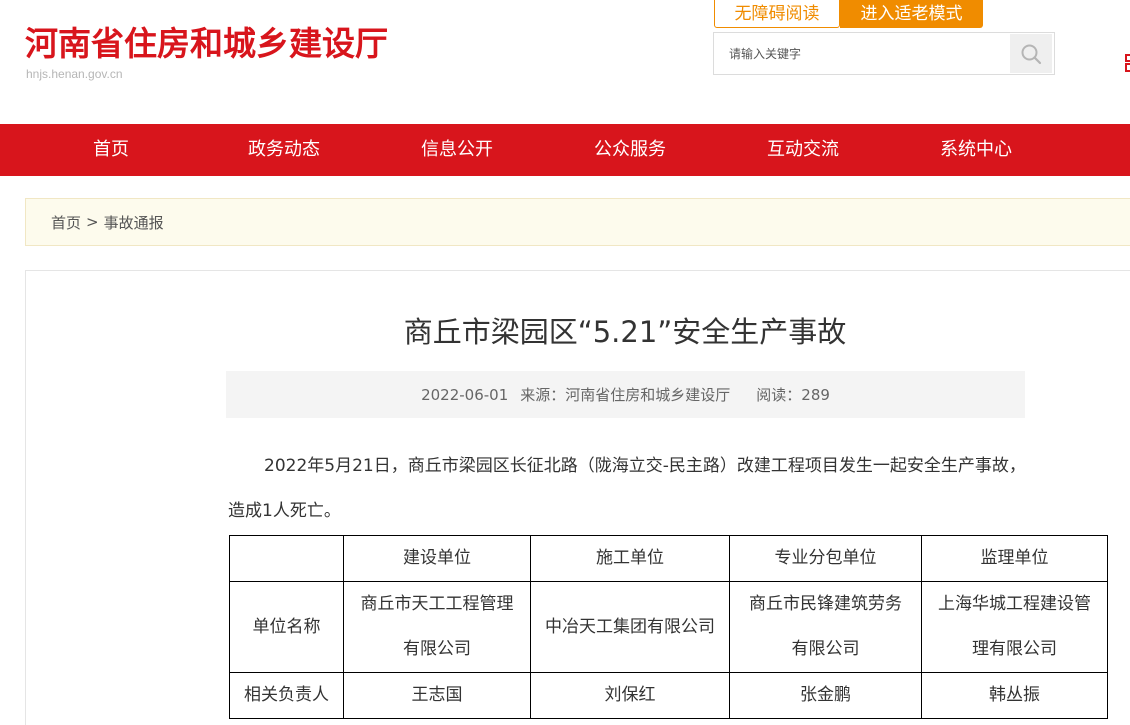 This screenshot has height=725, width=1130. Describe the element at coordinates (625, 332) in the screenshot. I see `article-title: 商丘市梁园区“5.21”安全生产事故` at that location.